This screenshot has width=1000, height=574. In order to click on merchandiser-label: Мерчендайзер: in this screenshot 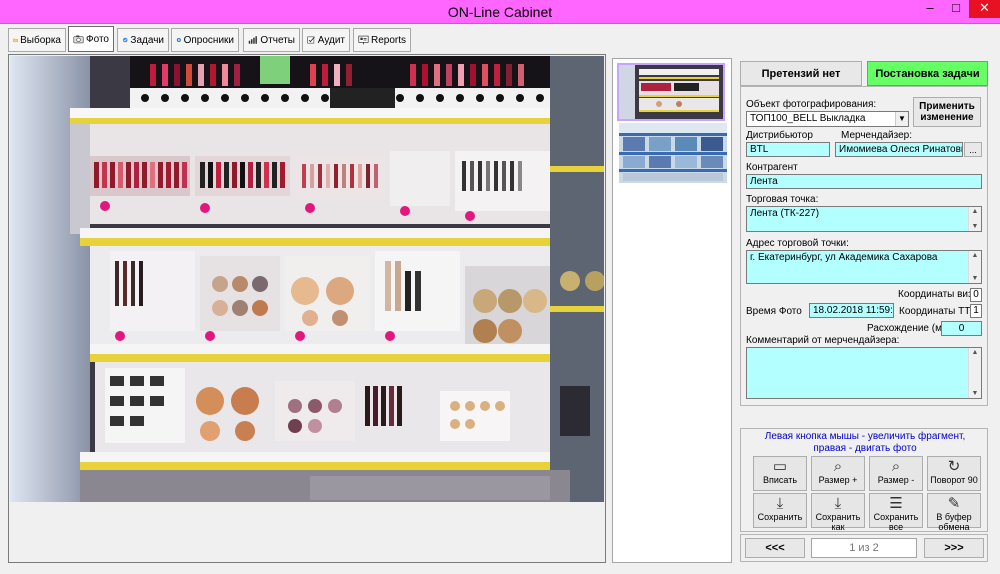, I will do `click(876, 135)`.